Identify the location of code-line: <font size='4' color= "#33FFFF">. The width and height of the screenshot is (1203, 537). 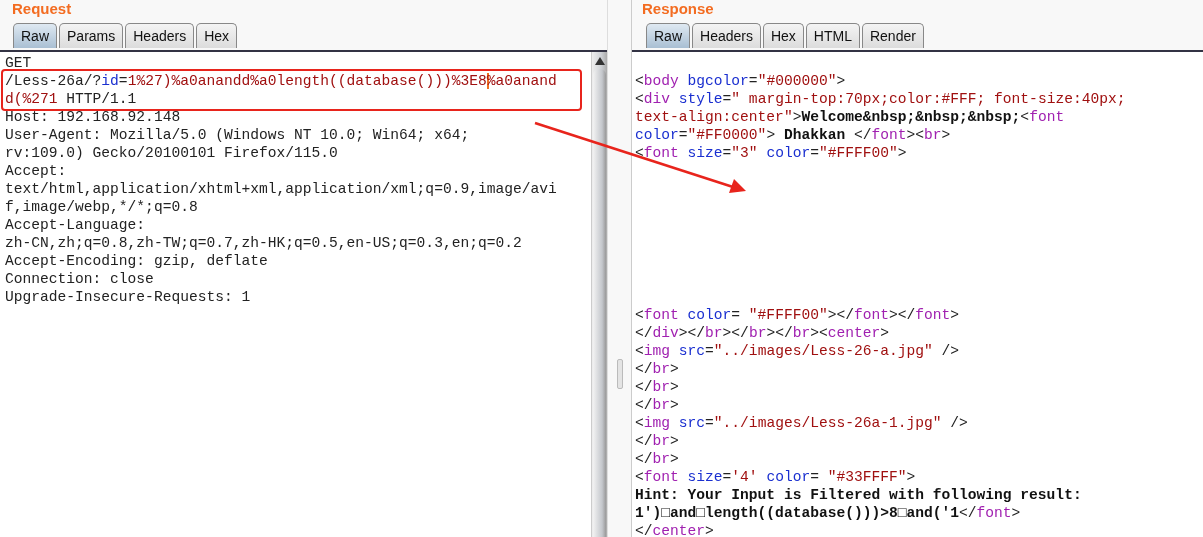
(775, 477).